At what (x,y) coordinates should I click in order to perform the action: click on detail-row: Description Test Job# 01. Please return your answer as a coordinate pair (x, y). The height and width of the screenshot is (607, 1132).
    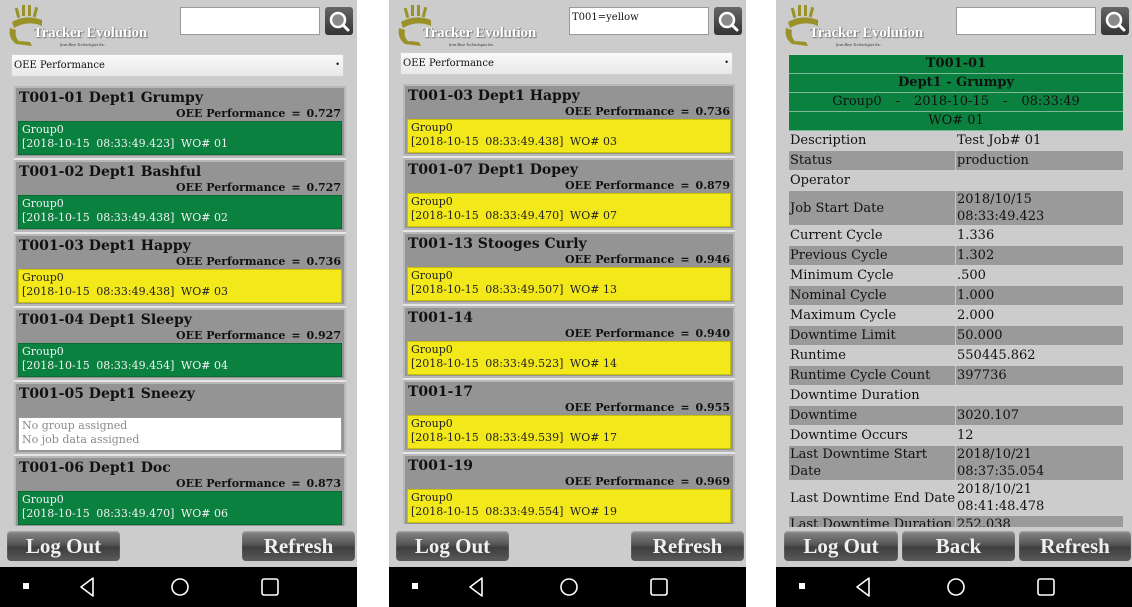
    Looking at the image, I should click on (956, 141).